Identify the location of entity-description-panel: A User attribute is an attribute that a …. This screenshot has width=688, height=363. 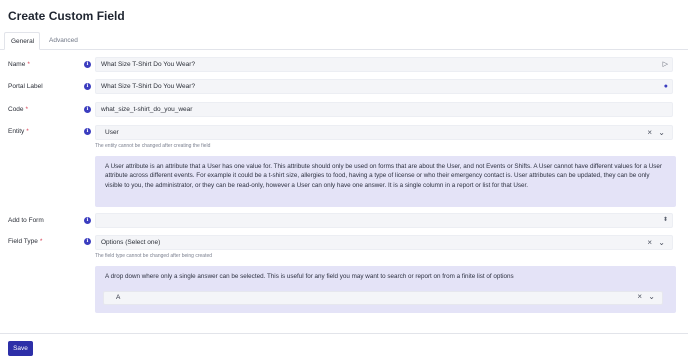
(385, 181).